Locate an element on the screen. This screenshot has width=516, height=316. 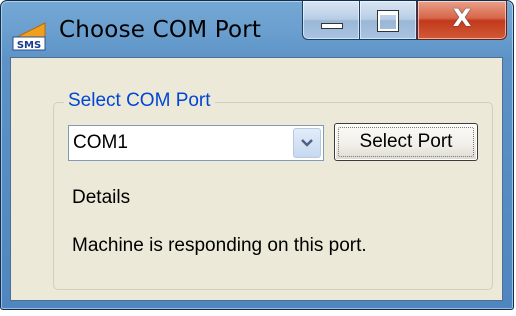
maximize-icon is located at coordinates (388, 21).